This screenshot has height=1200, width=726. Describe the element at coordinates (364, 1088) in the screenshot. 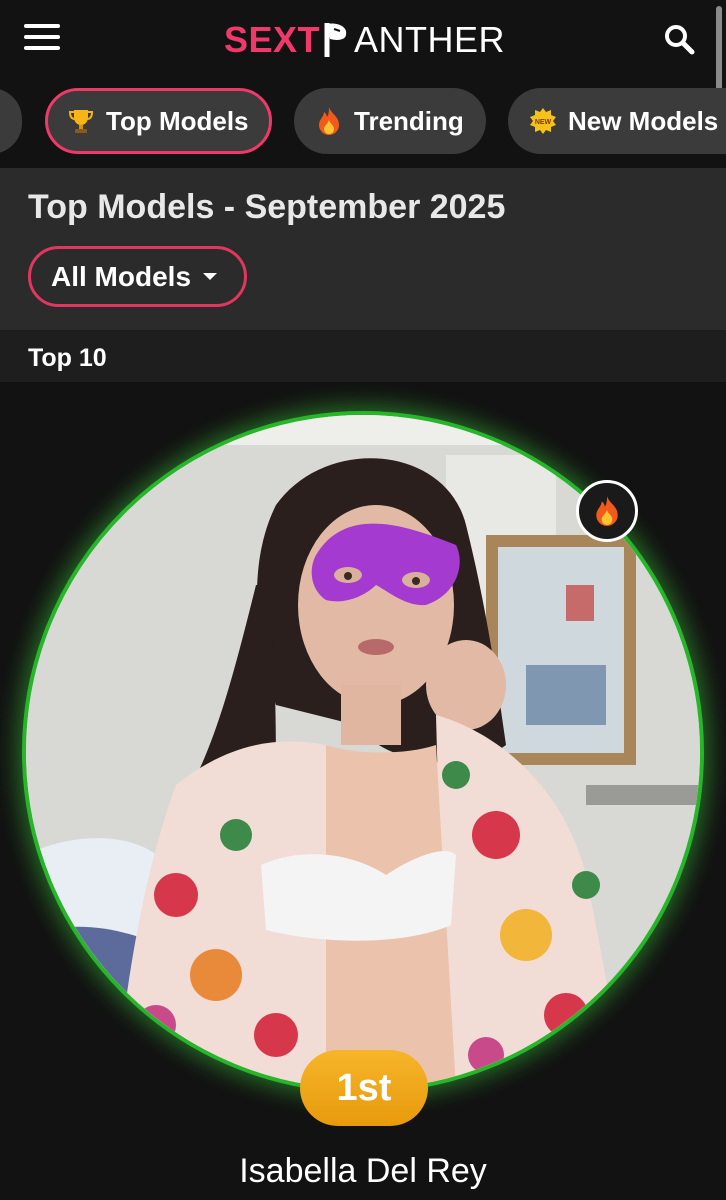

I see `rank-badge: 1st` at that location.